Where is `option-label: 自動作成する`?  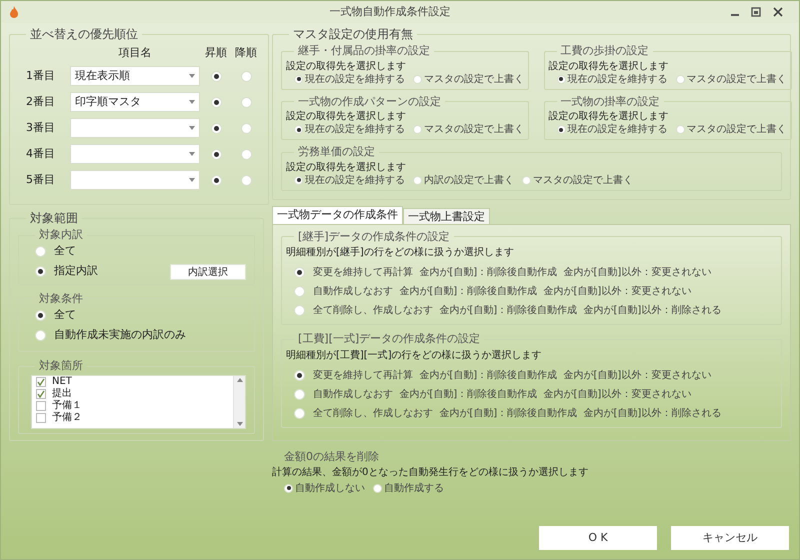 option-label: 自動作成する is located at coordinates (414, 489).